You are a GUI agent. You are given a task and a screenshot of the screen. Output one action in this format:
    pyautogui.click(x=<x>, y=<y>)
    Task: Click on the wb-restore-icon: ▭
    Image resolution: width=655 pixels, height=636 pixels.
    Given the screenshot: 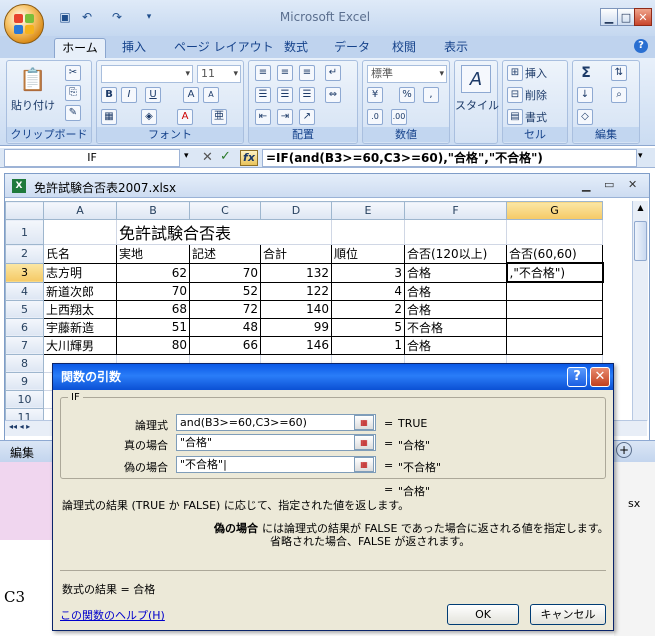 What is the action you would take?
    pyautogui.click(x=609, y=184)
    